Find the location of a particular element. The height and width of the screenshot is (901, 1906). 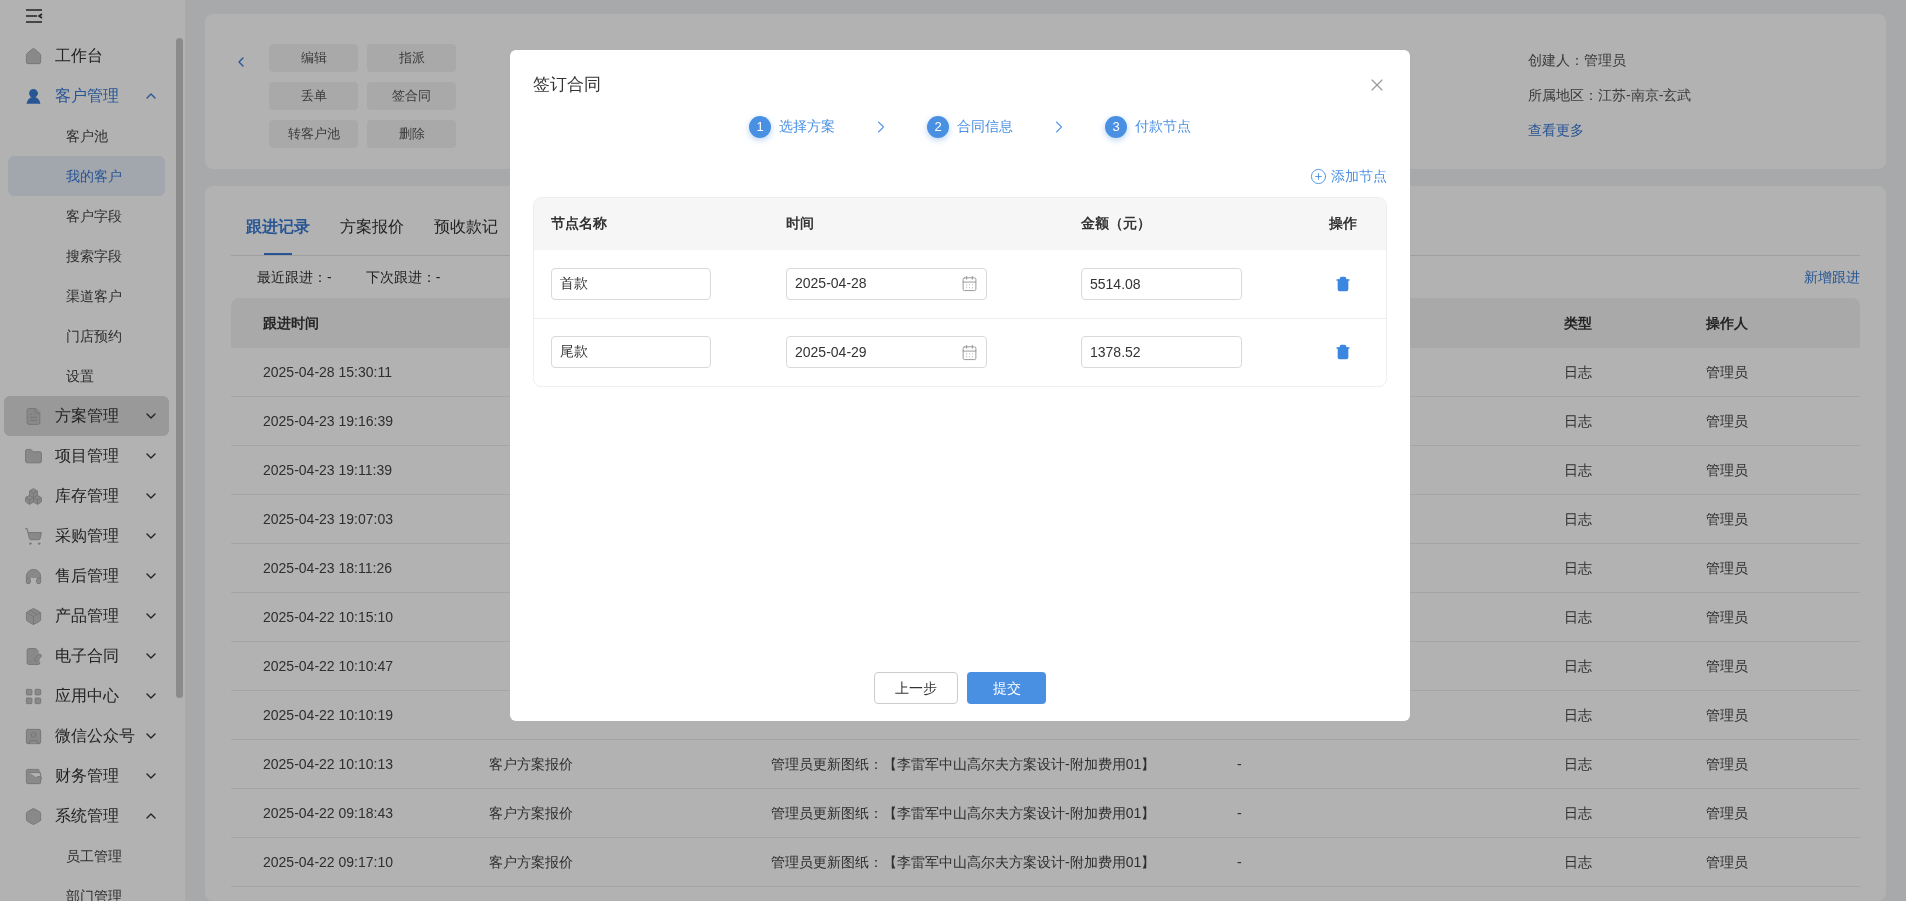

sidebar-submenu-item: 渠道客户 is located at coordinates (86, 296).